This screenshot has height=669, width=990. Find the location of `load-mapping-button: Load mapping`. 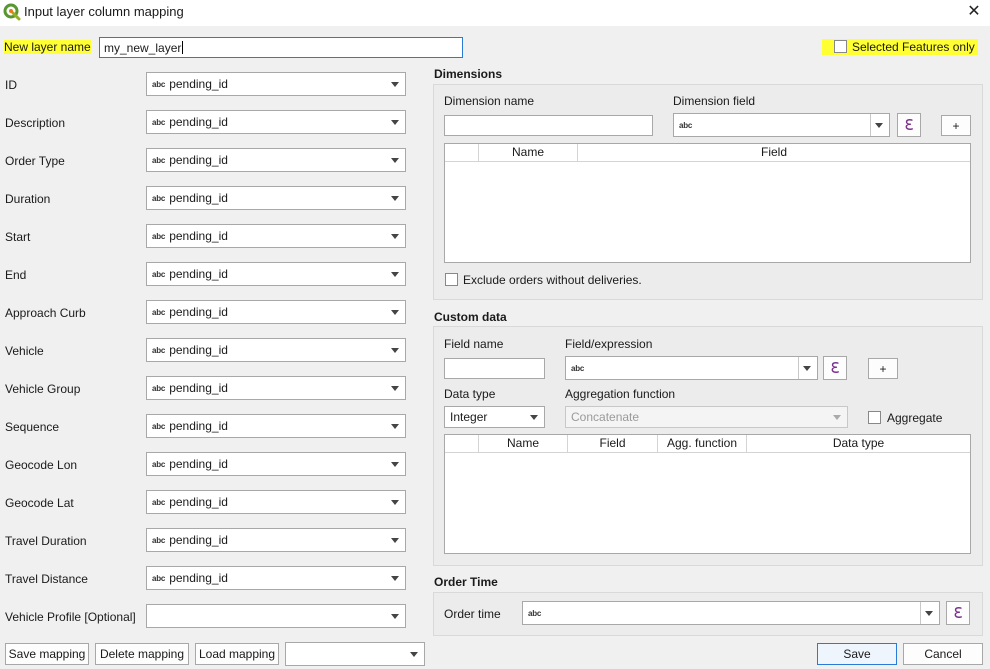

load-mapping-button: Load mapping is located at coordinates (237, 654).